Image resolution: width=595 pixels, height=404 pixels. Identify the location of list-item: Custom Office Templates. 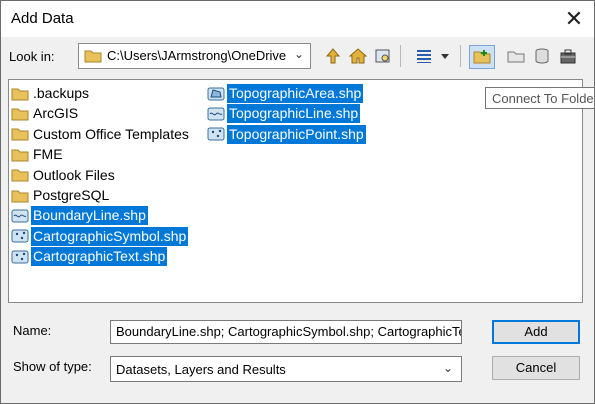
(101, 134).